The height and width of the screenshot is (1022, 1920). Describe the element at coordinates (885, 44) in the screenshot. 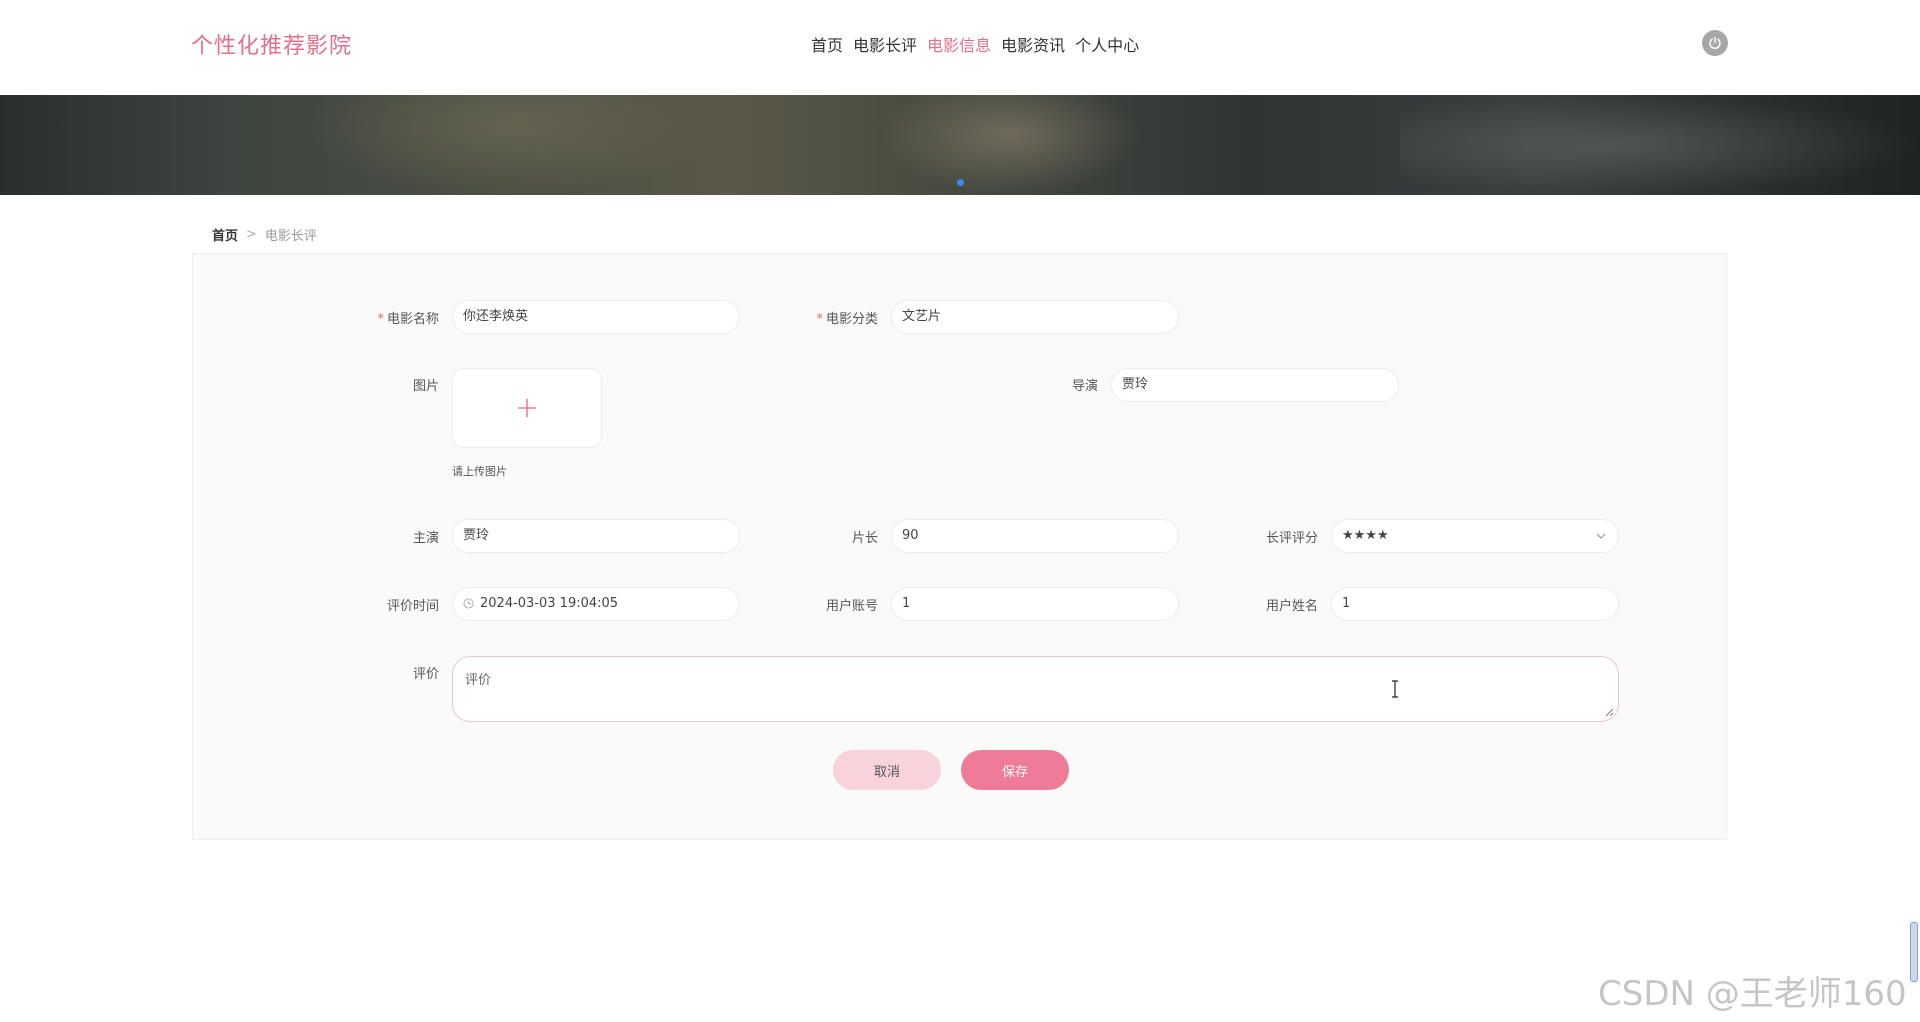

I see `nav-item-reviews: 电影长评` at that location.